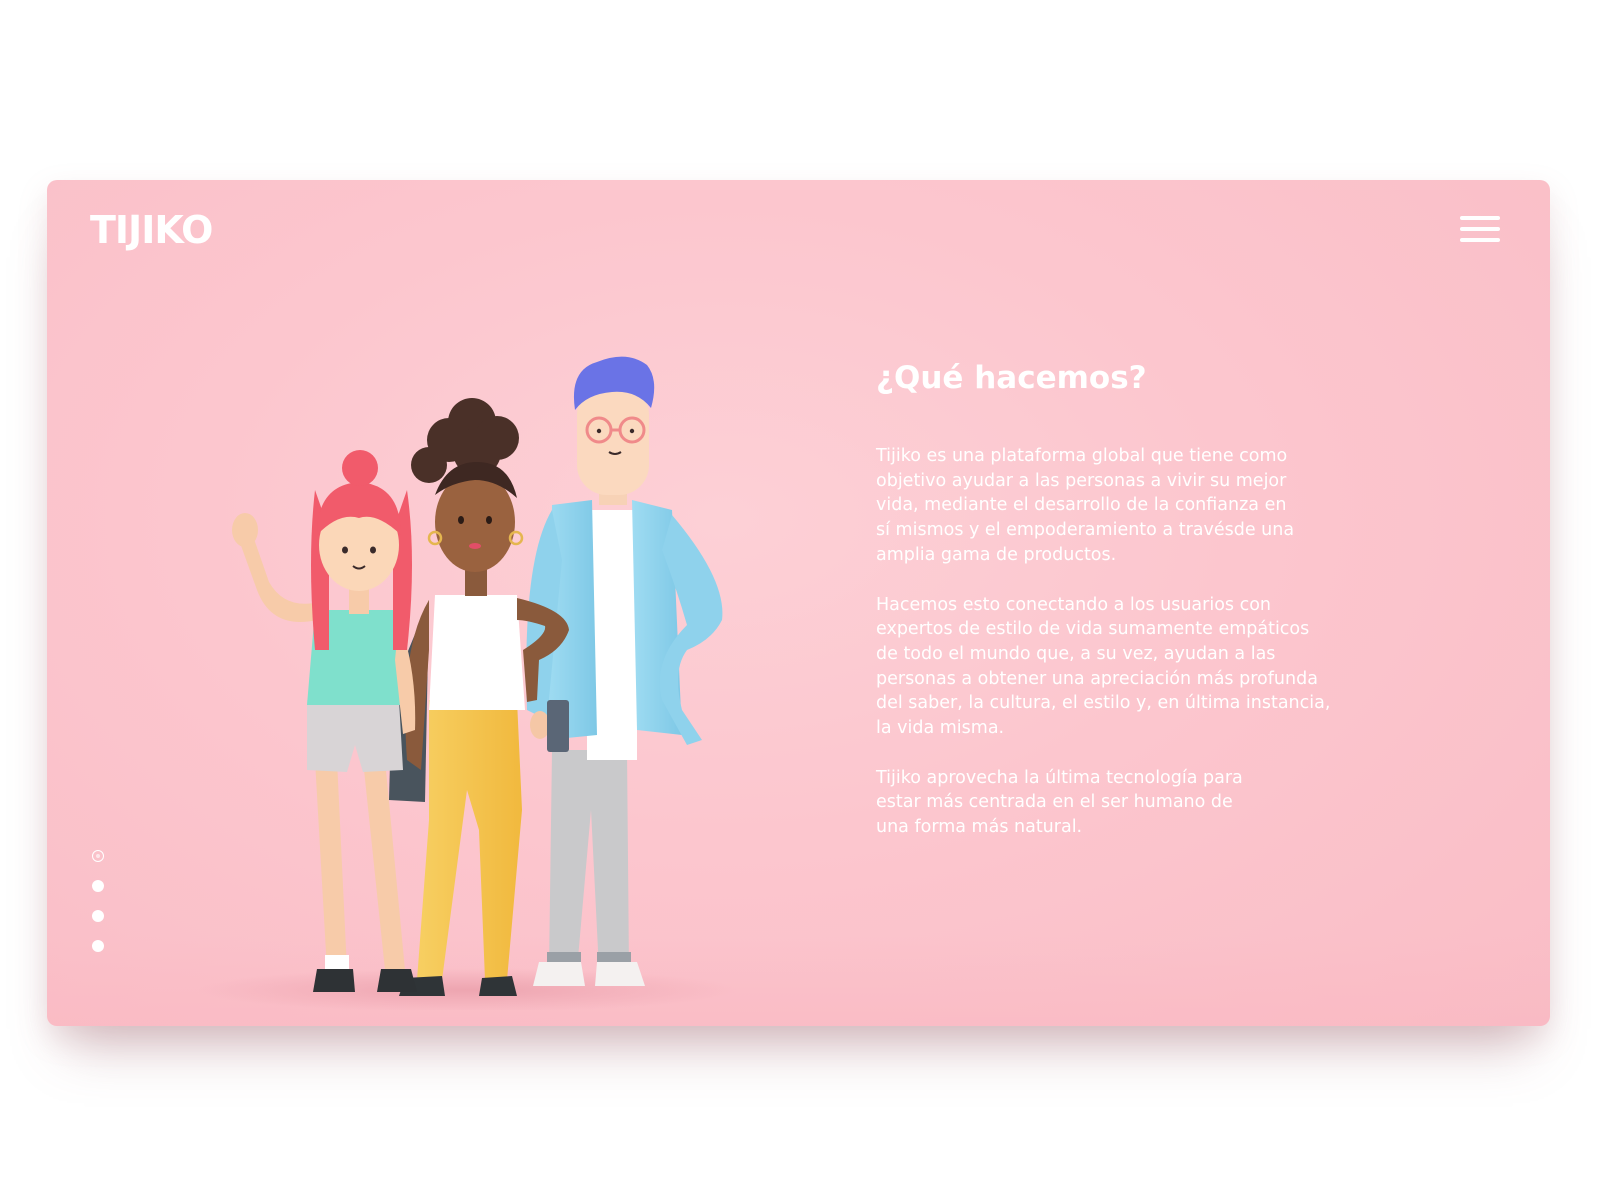  I want to click on man-character, so click(624, 671).